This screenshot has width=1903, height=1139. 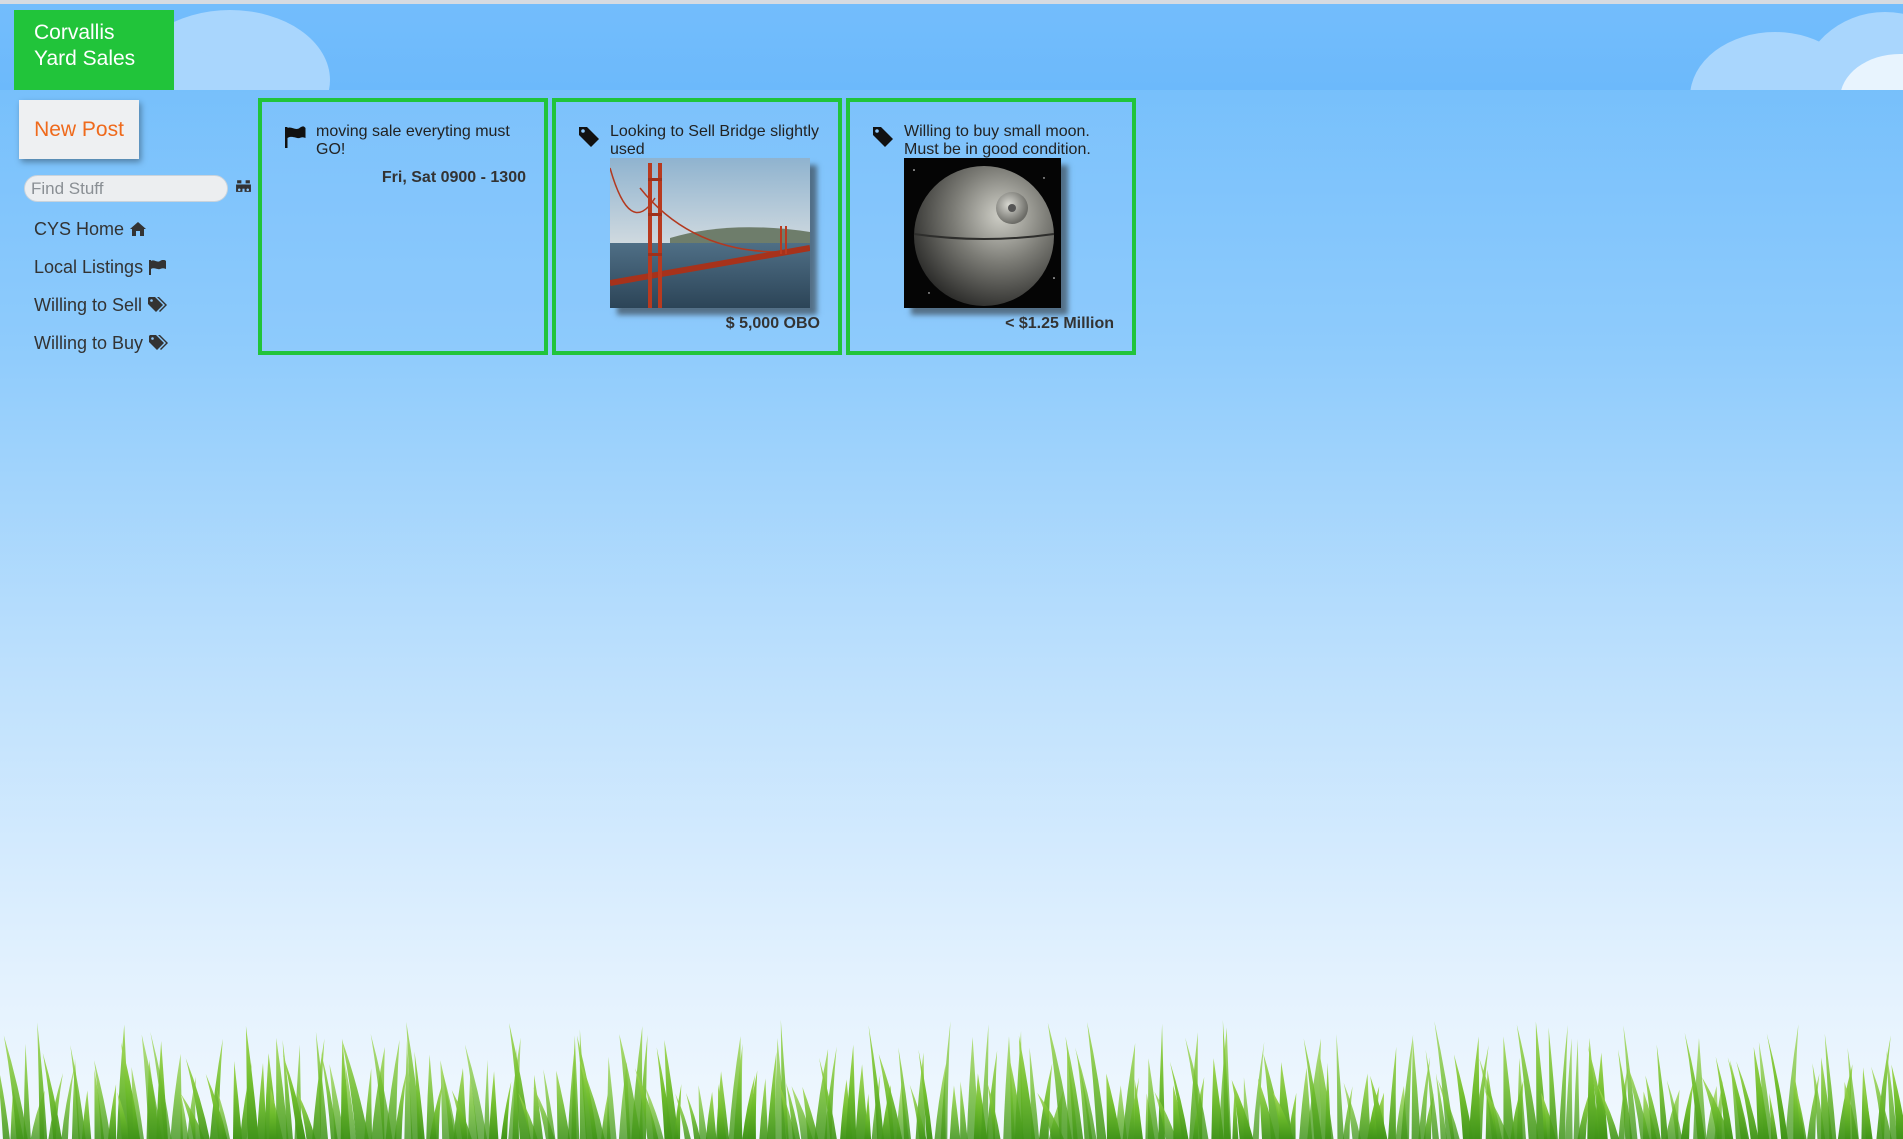 I want to click on post-footer: $ 5,000 OBO, so click(x=772, y=323).